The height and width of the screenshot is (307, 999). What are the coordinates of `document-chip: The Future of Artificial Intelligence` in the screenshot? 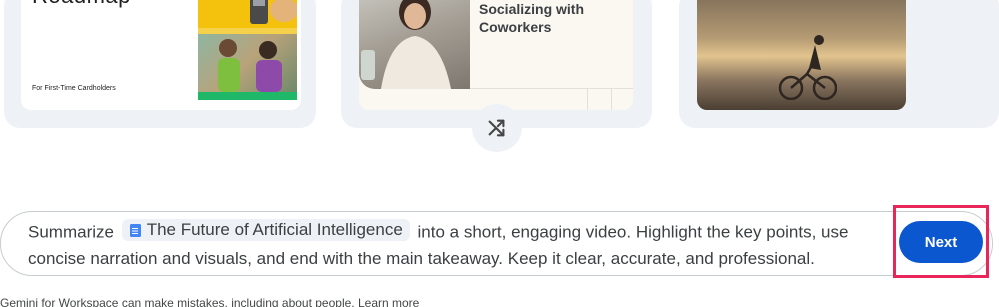 It's located at (265, 230).